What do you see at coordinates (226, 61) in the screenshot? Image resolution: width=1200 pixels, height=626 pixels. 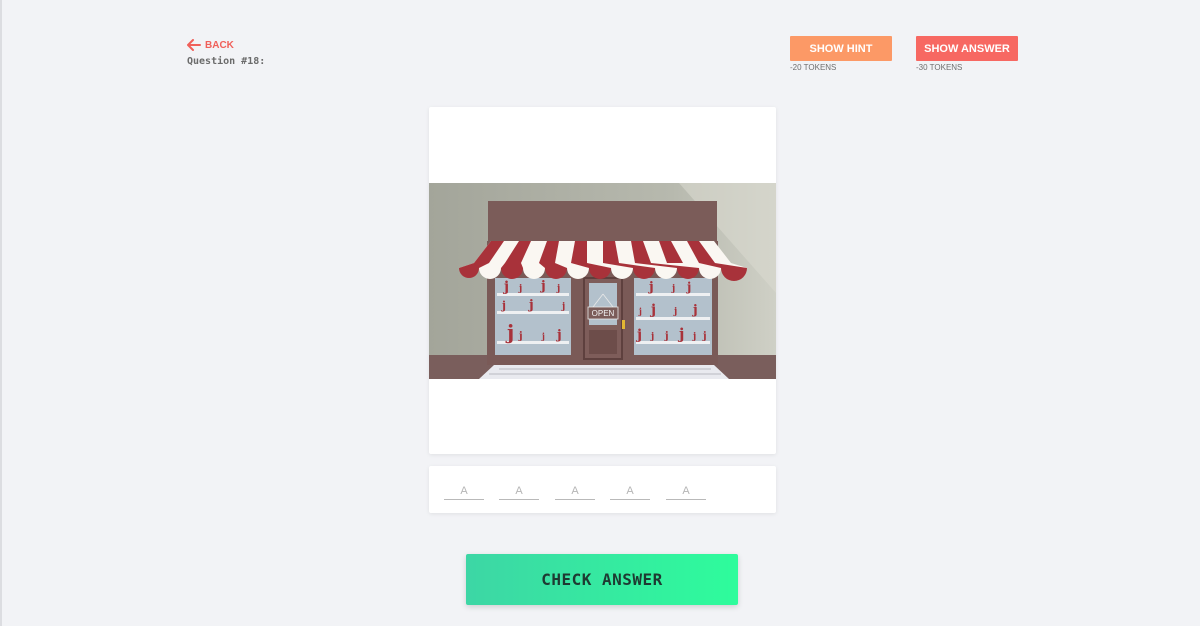 I see `question-number: Question #18:` at bounding box center [226, 61].